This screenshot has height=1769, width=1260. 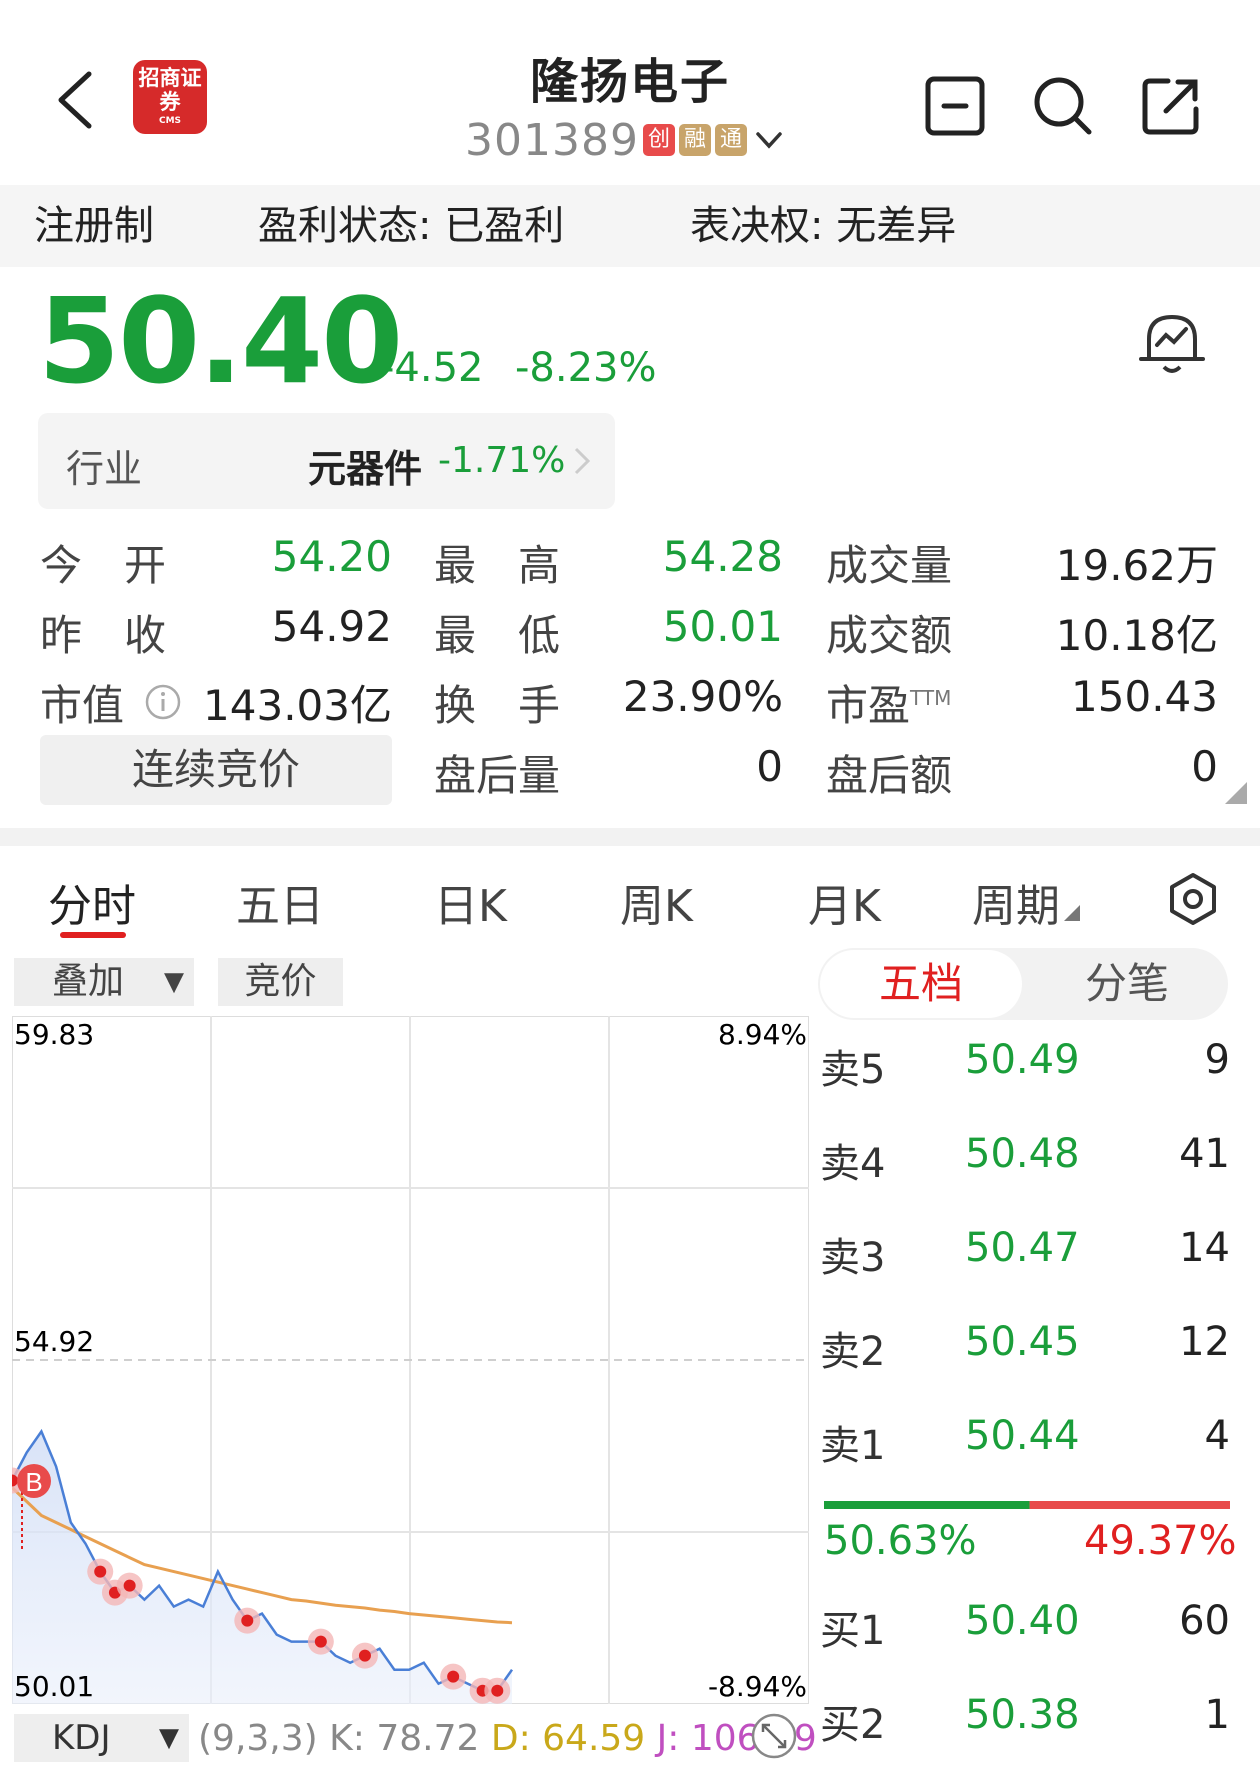 I want to click on expand-corner-icon, so click(x=1236, y=793).